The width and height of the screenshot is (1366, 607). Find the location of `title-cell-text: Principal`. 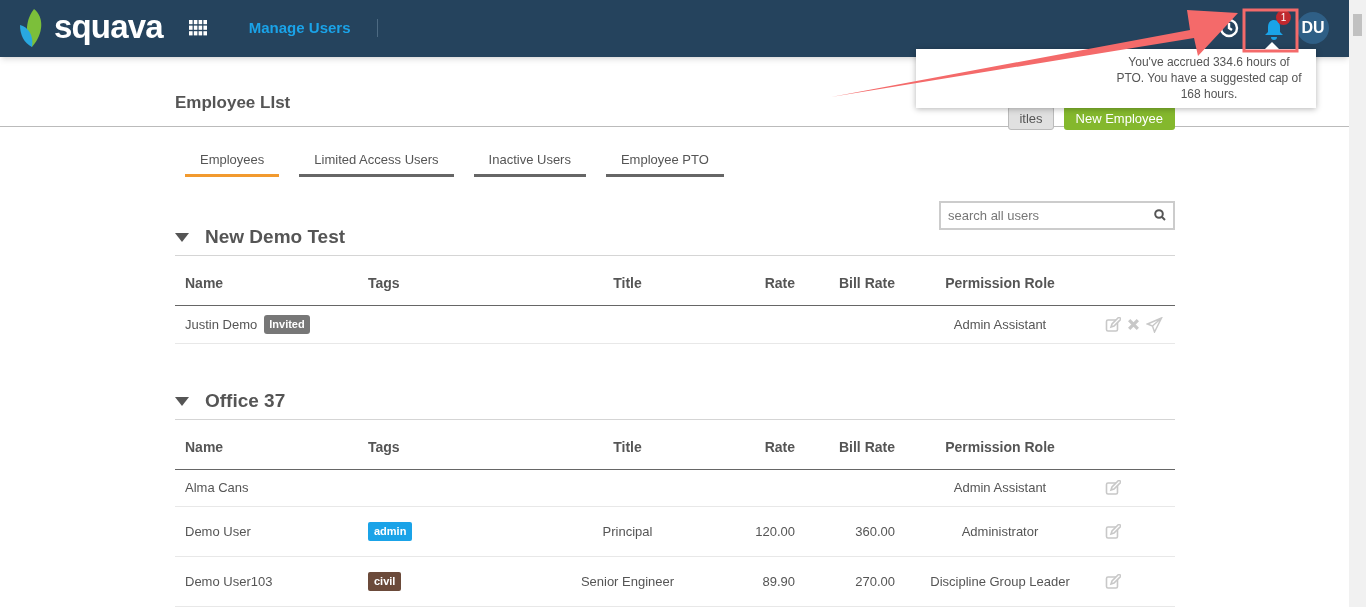

title-cell-text: Principal is located at coordinates (627, 531).